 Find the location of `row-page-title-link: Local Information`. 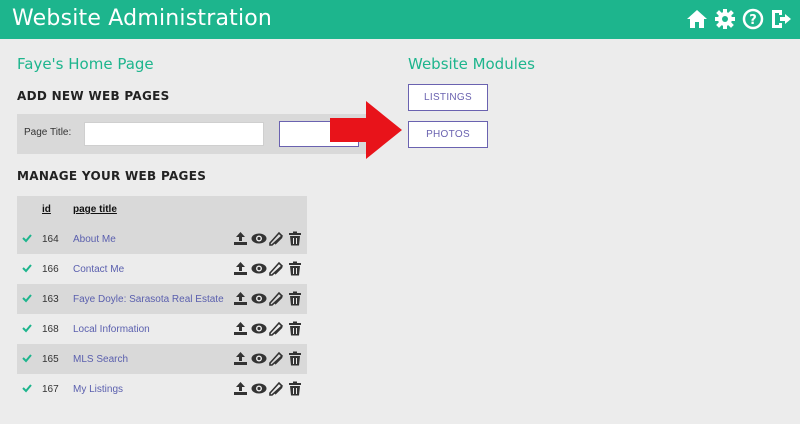

row-page-title-link: Local Information is located at coordinates (111, 329).